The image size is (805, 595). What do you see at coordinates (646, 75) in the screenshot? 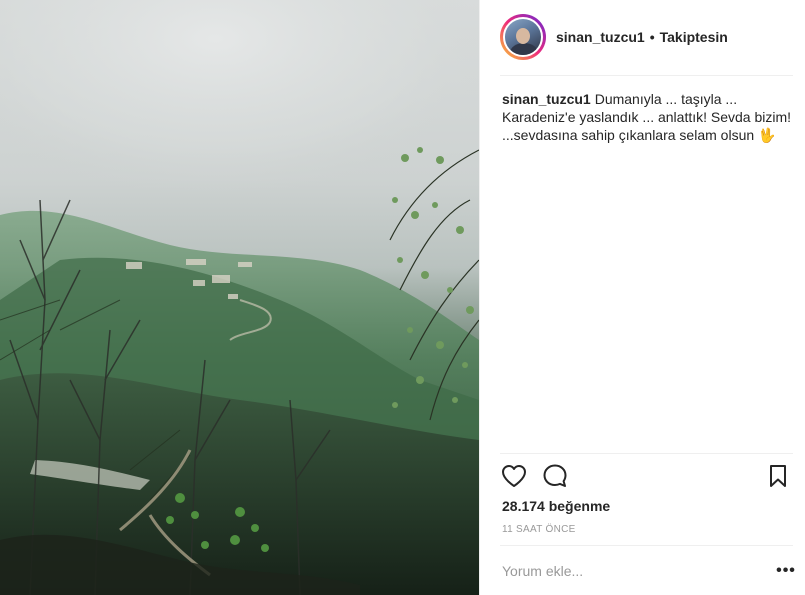
I see `header-divider` at bounding box center [646, 75].